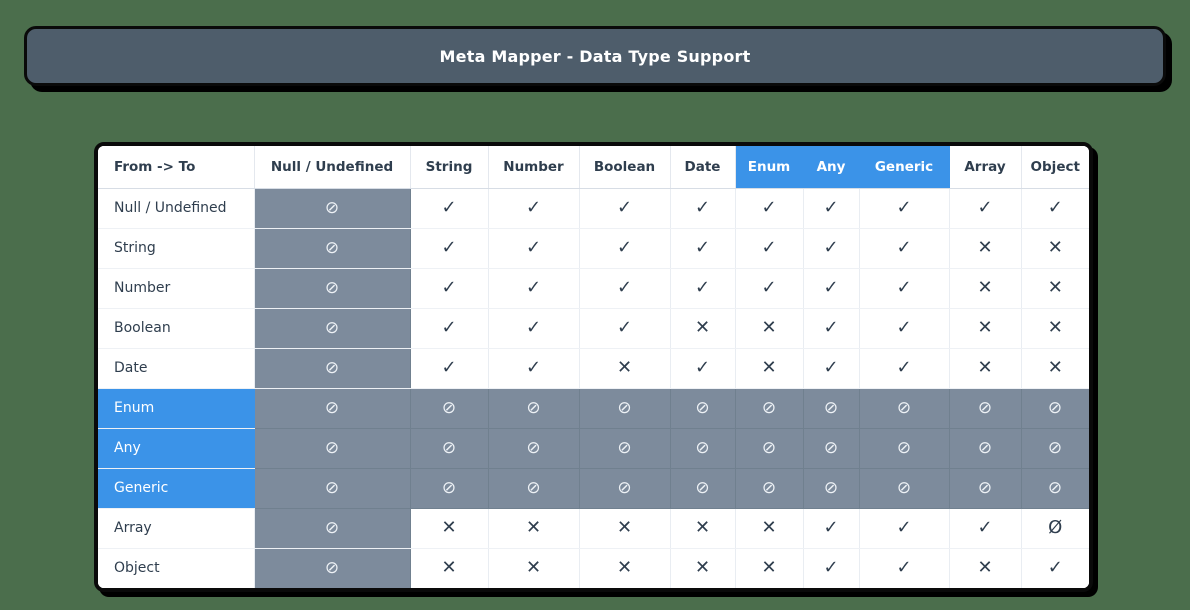 The width and height of the screenshot is (1190, 610). I want to click on cell-enum-to-enum: ⊘, so click(769, 408).